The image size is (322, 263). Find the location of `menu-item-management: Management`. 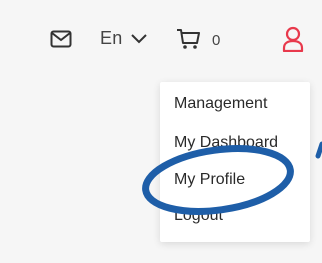

menu-item-management: Management is located at coordinates (220, 104).